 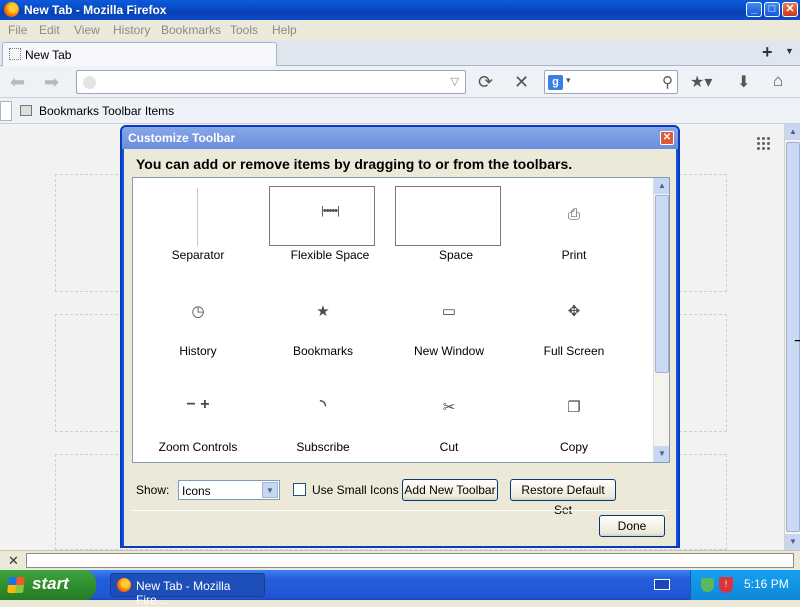 I want to click on new-tab-button: +, so click(x=767, y=52).